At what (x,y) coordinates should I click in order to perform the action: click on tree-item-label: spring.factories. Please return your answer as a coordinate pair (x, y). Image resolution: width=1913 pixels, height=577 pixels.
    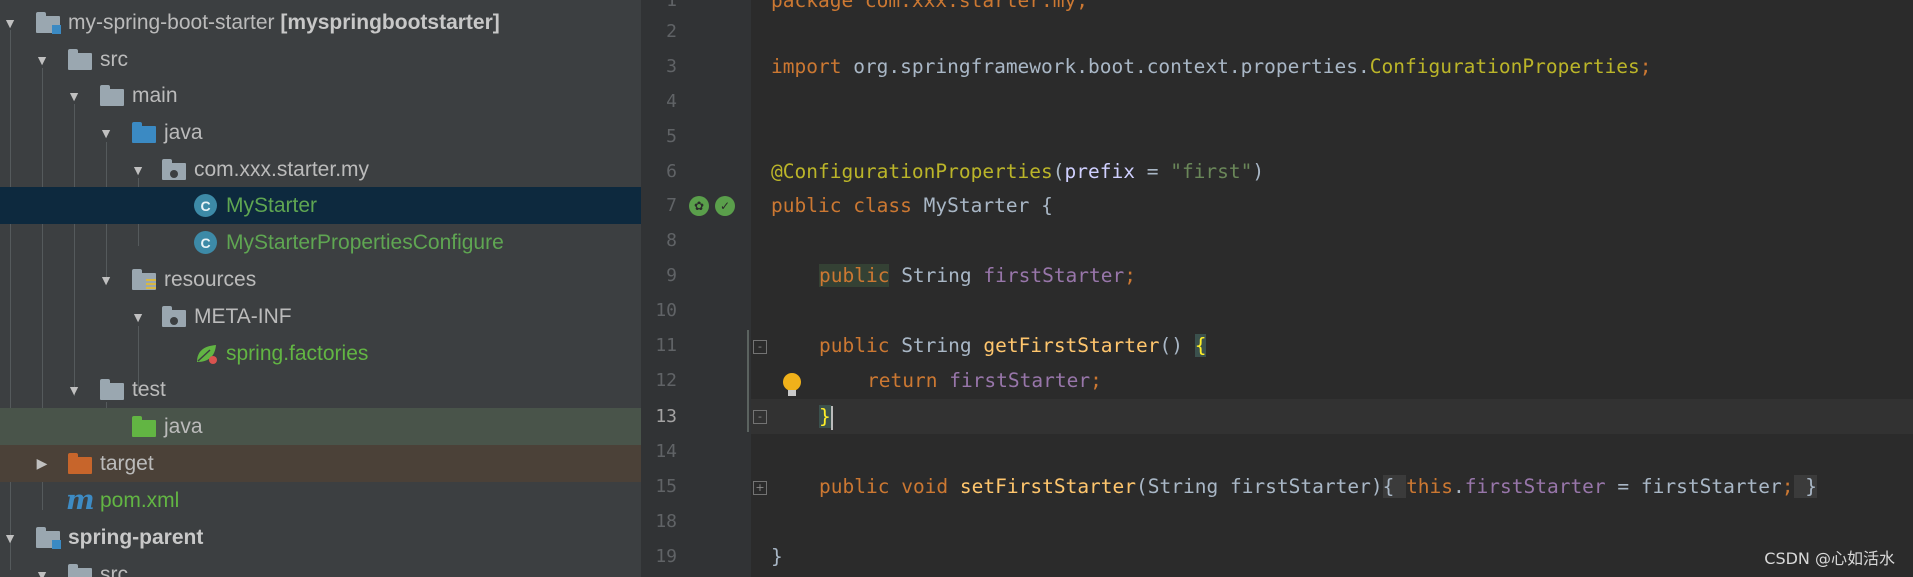
    Looking at the image, I should click on (297, 353).